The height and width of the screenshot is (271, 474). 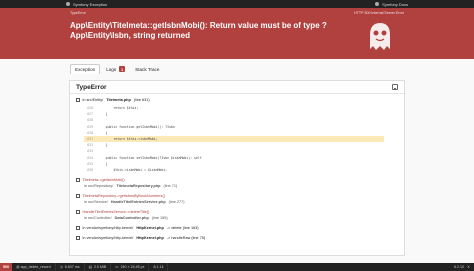 What do you see at coordinates (131, 218) in the screenshot?
I see `frame-file: DataController.php` at bounding box center [131, 218].